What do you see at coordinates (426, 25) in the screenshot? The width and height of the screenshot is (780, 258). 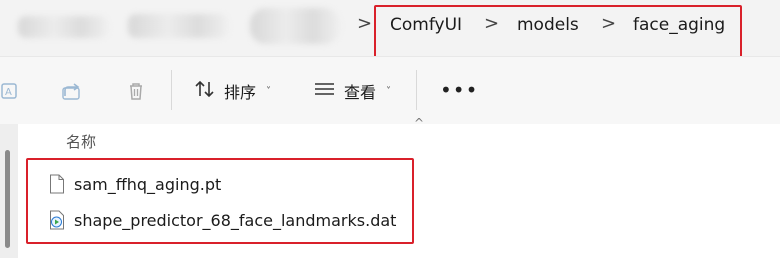 I see `breadcrumb-item-comfyui: ComfyUI` at bounding box center [426, 25].